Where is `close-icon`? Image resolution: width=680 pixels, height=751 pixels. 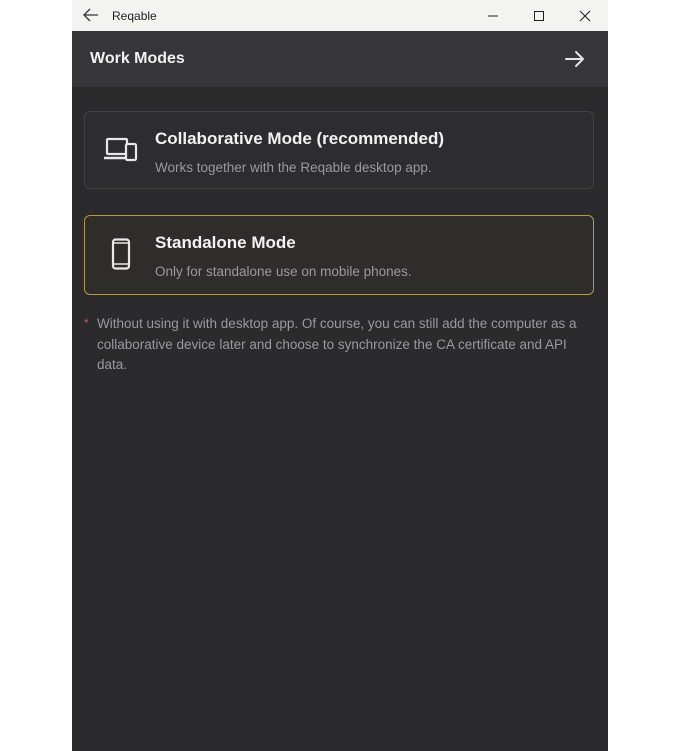 close-icon is located at coordinates (585, 15).